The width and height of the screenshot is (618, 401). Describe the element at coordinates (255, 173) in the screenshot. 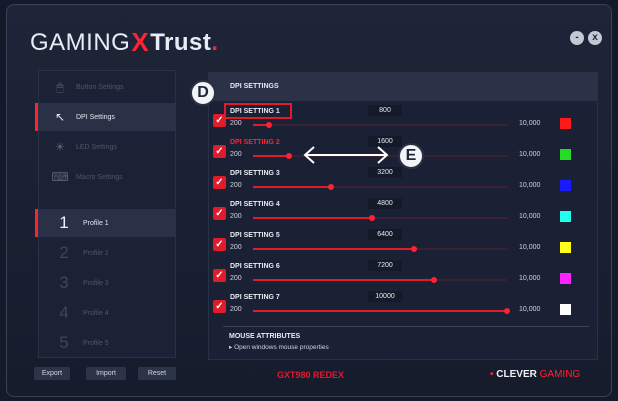

I see `dpi-setting-name: DPI SETTING 3` at that location.